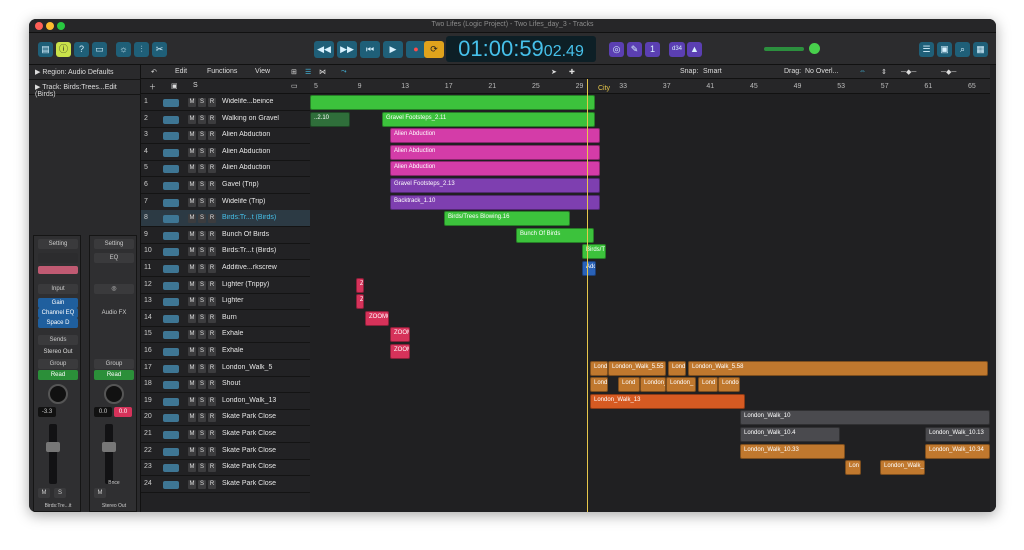 Image resolution: width=1024 pixels, height=550 pixels. What do you see at coordinates (58, 313) in the screenshot?
I see `plugin-channel-eq: Channel EQ` at bounding box center [58, 313].